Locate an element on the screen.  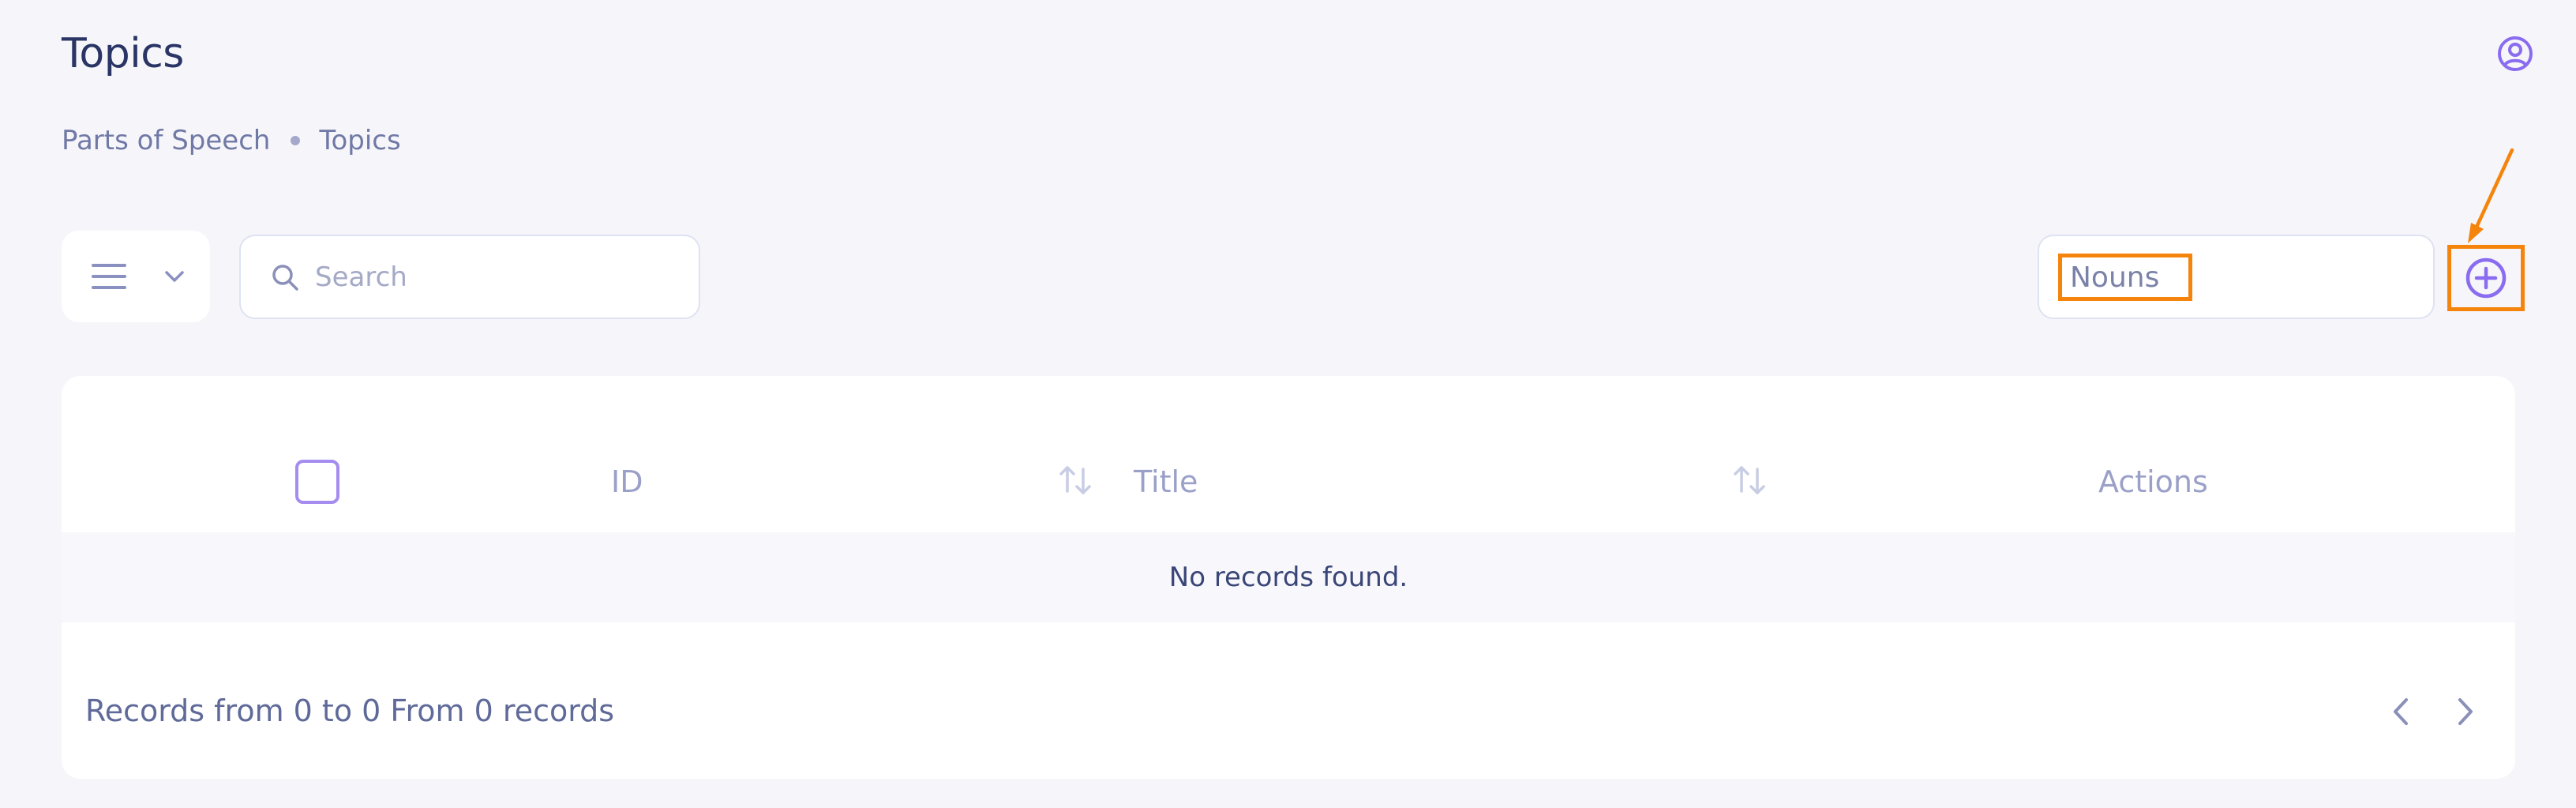
hamburger-menu-icon is located at coordinates (109, 276).